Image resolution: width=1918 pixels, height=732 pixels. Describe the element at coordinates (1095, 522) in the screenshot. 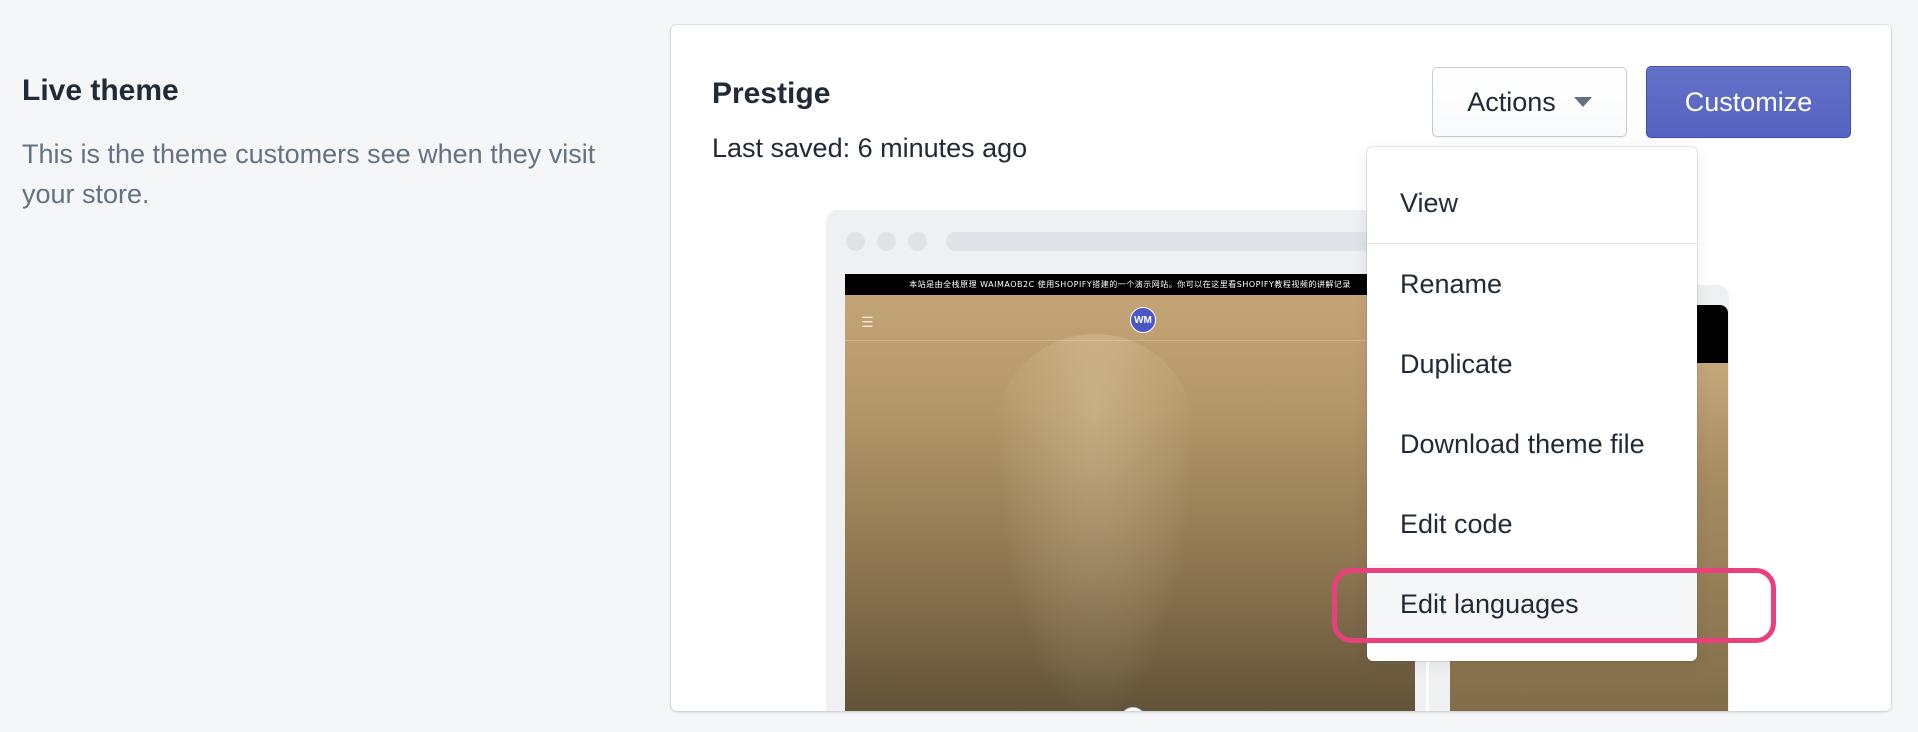

I see `hero-image` at that location.